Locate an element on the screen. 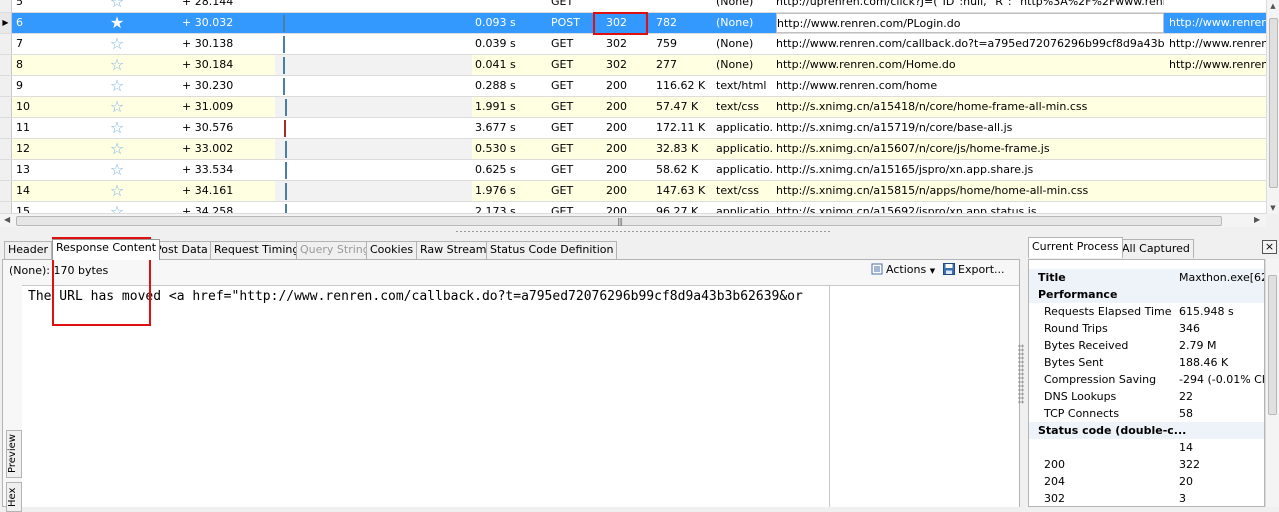 The height and width of the screenshot is (512, 1279). cell-referer is located at coordinates (1217, 107).